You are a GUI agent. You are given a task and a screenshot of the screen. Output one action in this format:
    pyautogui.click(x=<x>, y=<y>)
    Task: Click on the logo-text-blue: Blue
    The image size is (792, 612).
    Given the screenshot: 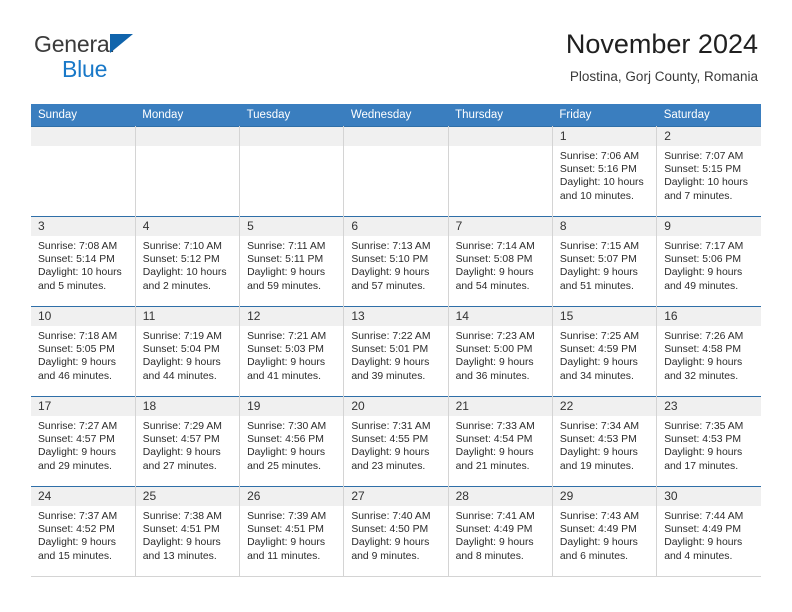 What is the action you would take?
    pyautogui.click(x=85, y=69)
    